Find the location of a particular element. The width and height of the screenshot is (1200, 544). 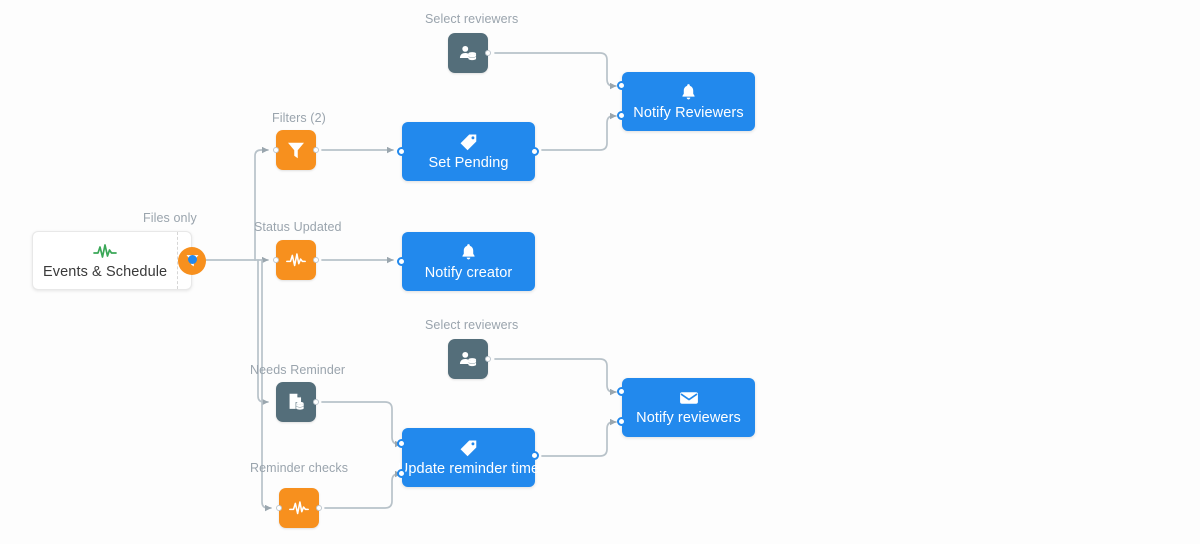

port-filters-in is located at coordinates (276, 150).